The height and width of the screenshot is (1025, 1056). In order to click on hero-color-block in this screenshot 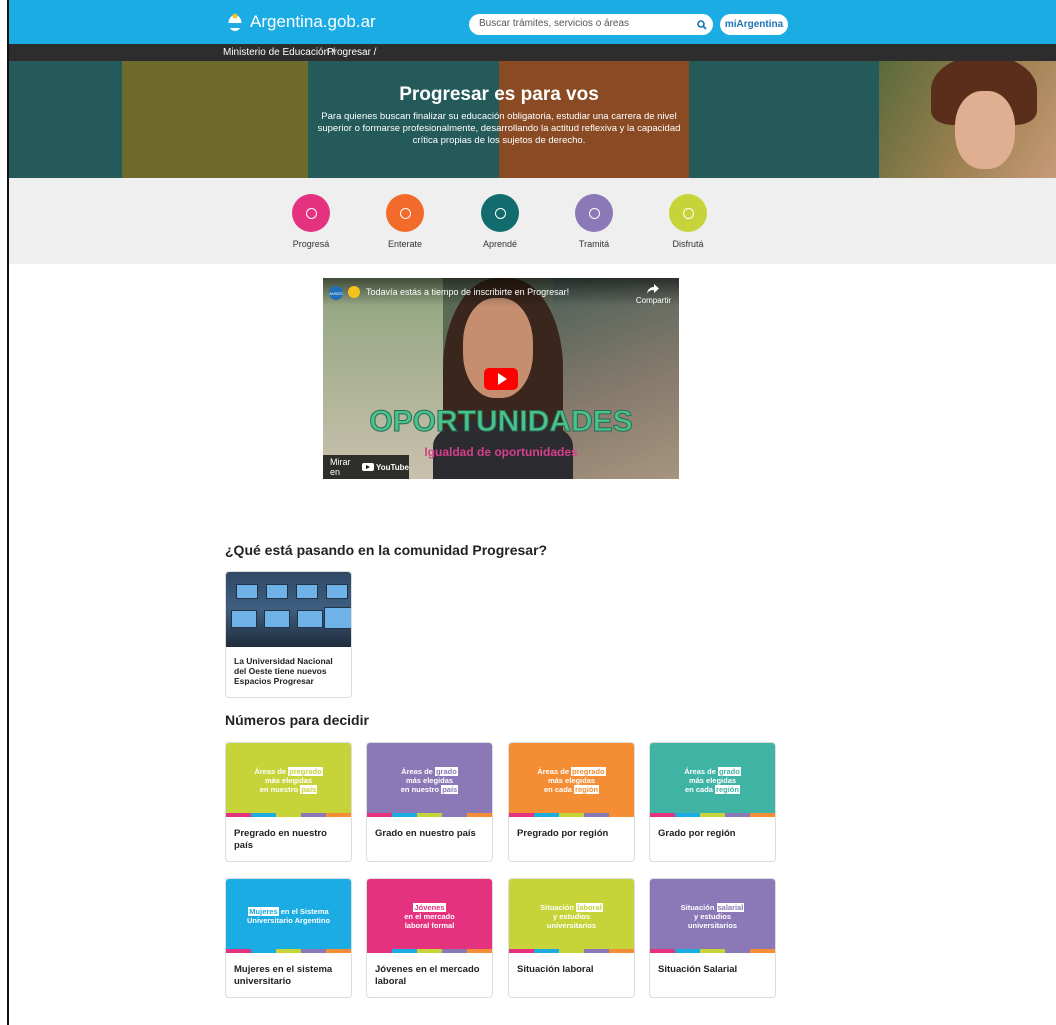, I will do `click(215, 119)`.